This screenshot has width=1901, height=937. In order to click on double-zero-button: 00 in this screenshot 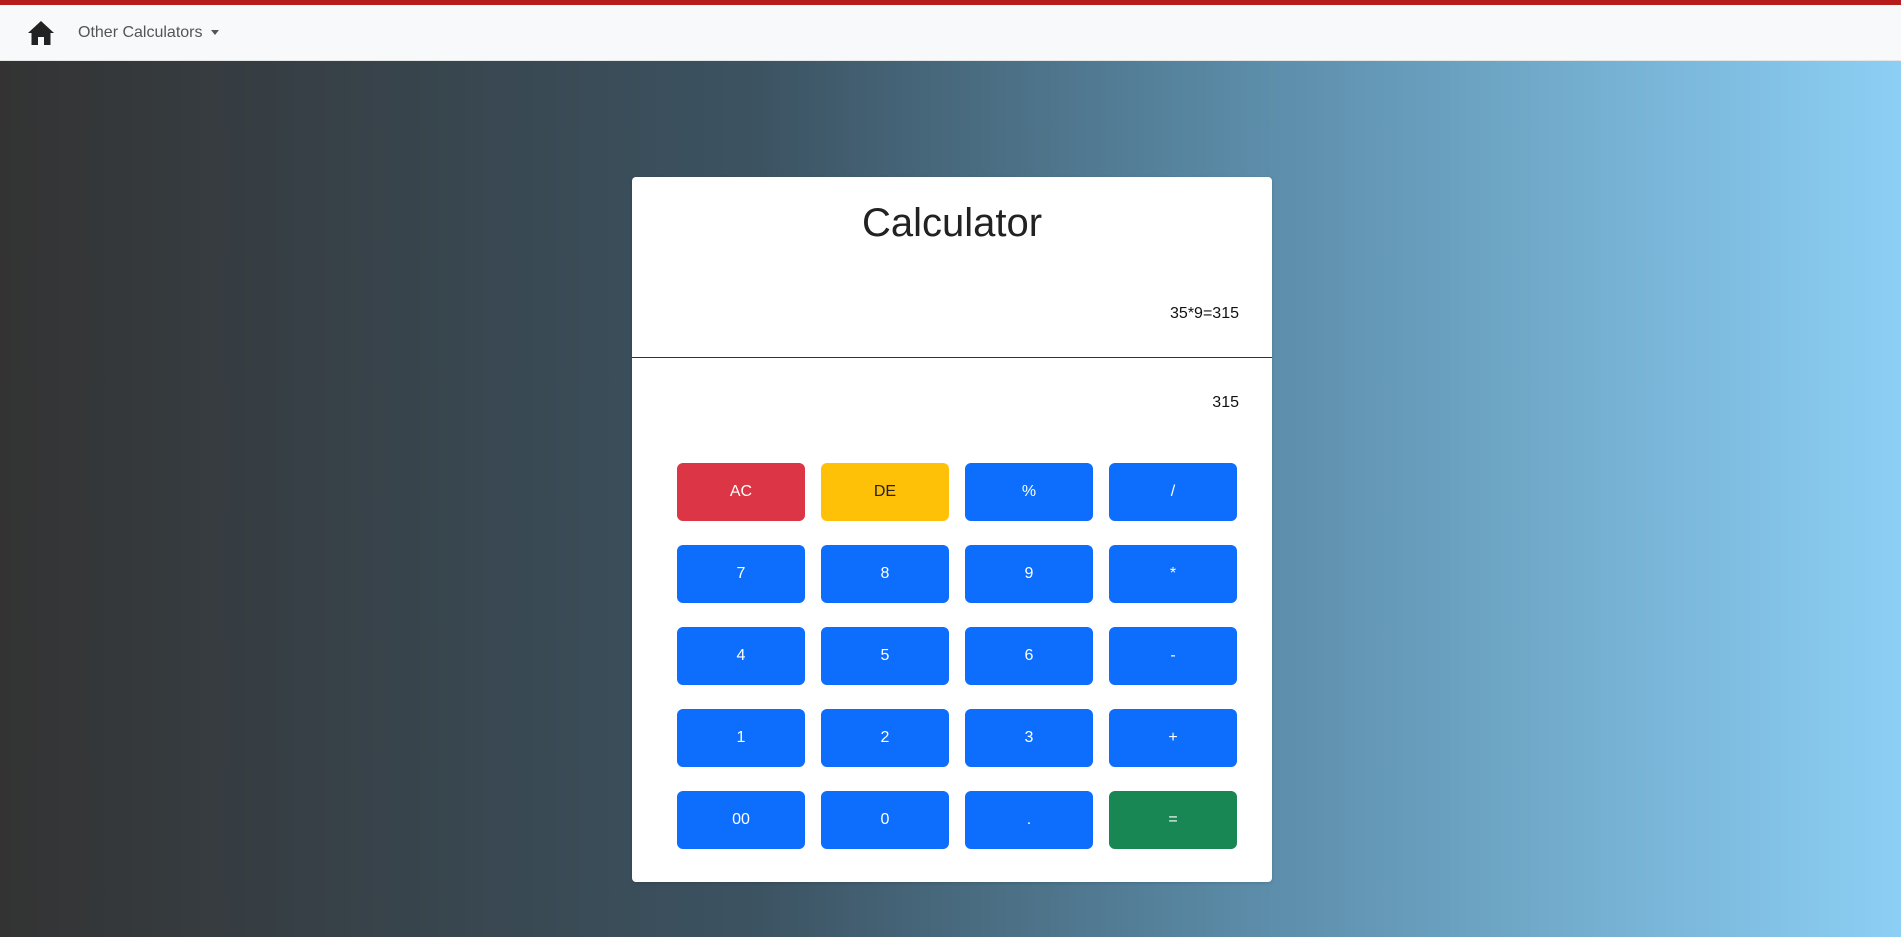, I will do `click(741, 820)`.